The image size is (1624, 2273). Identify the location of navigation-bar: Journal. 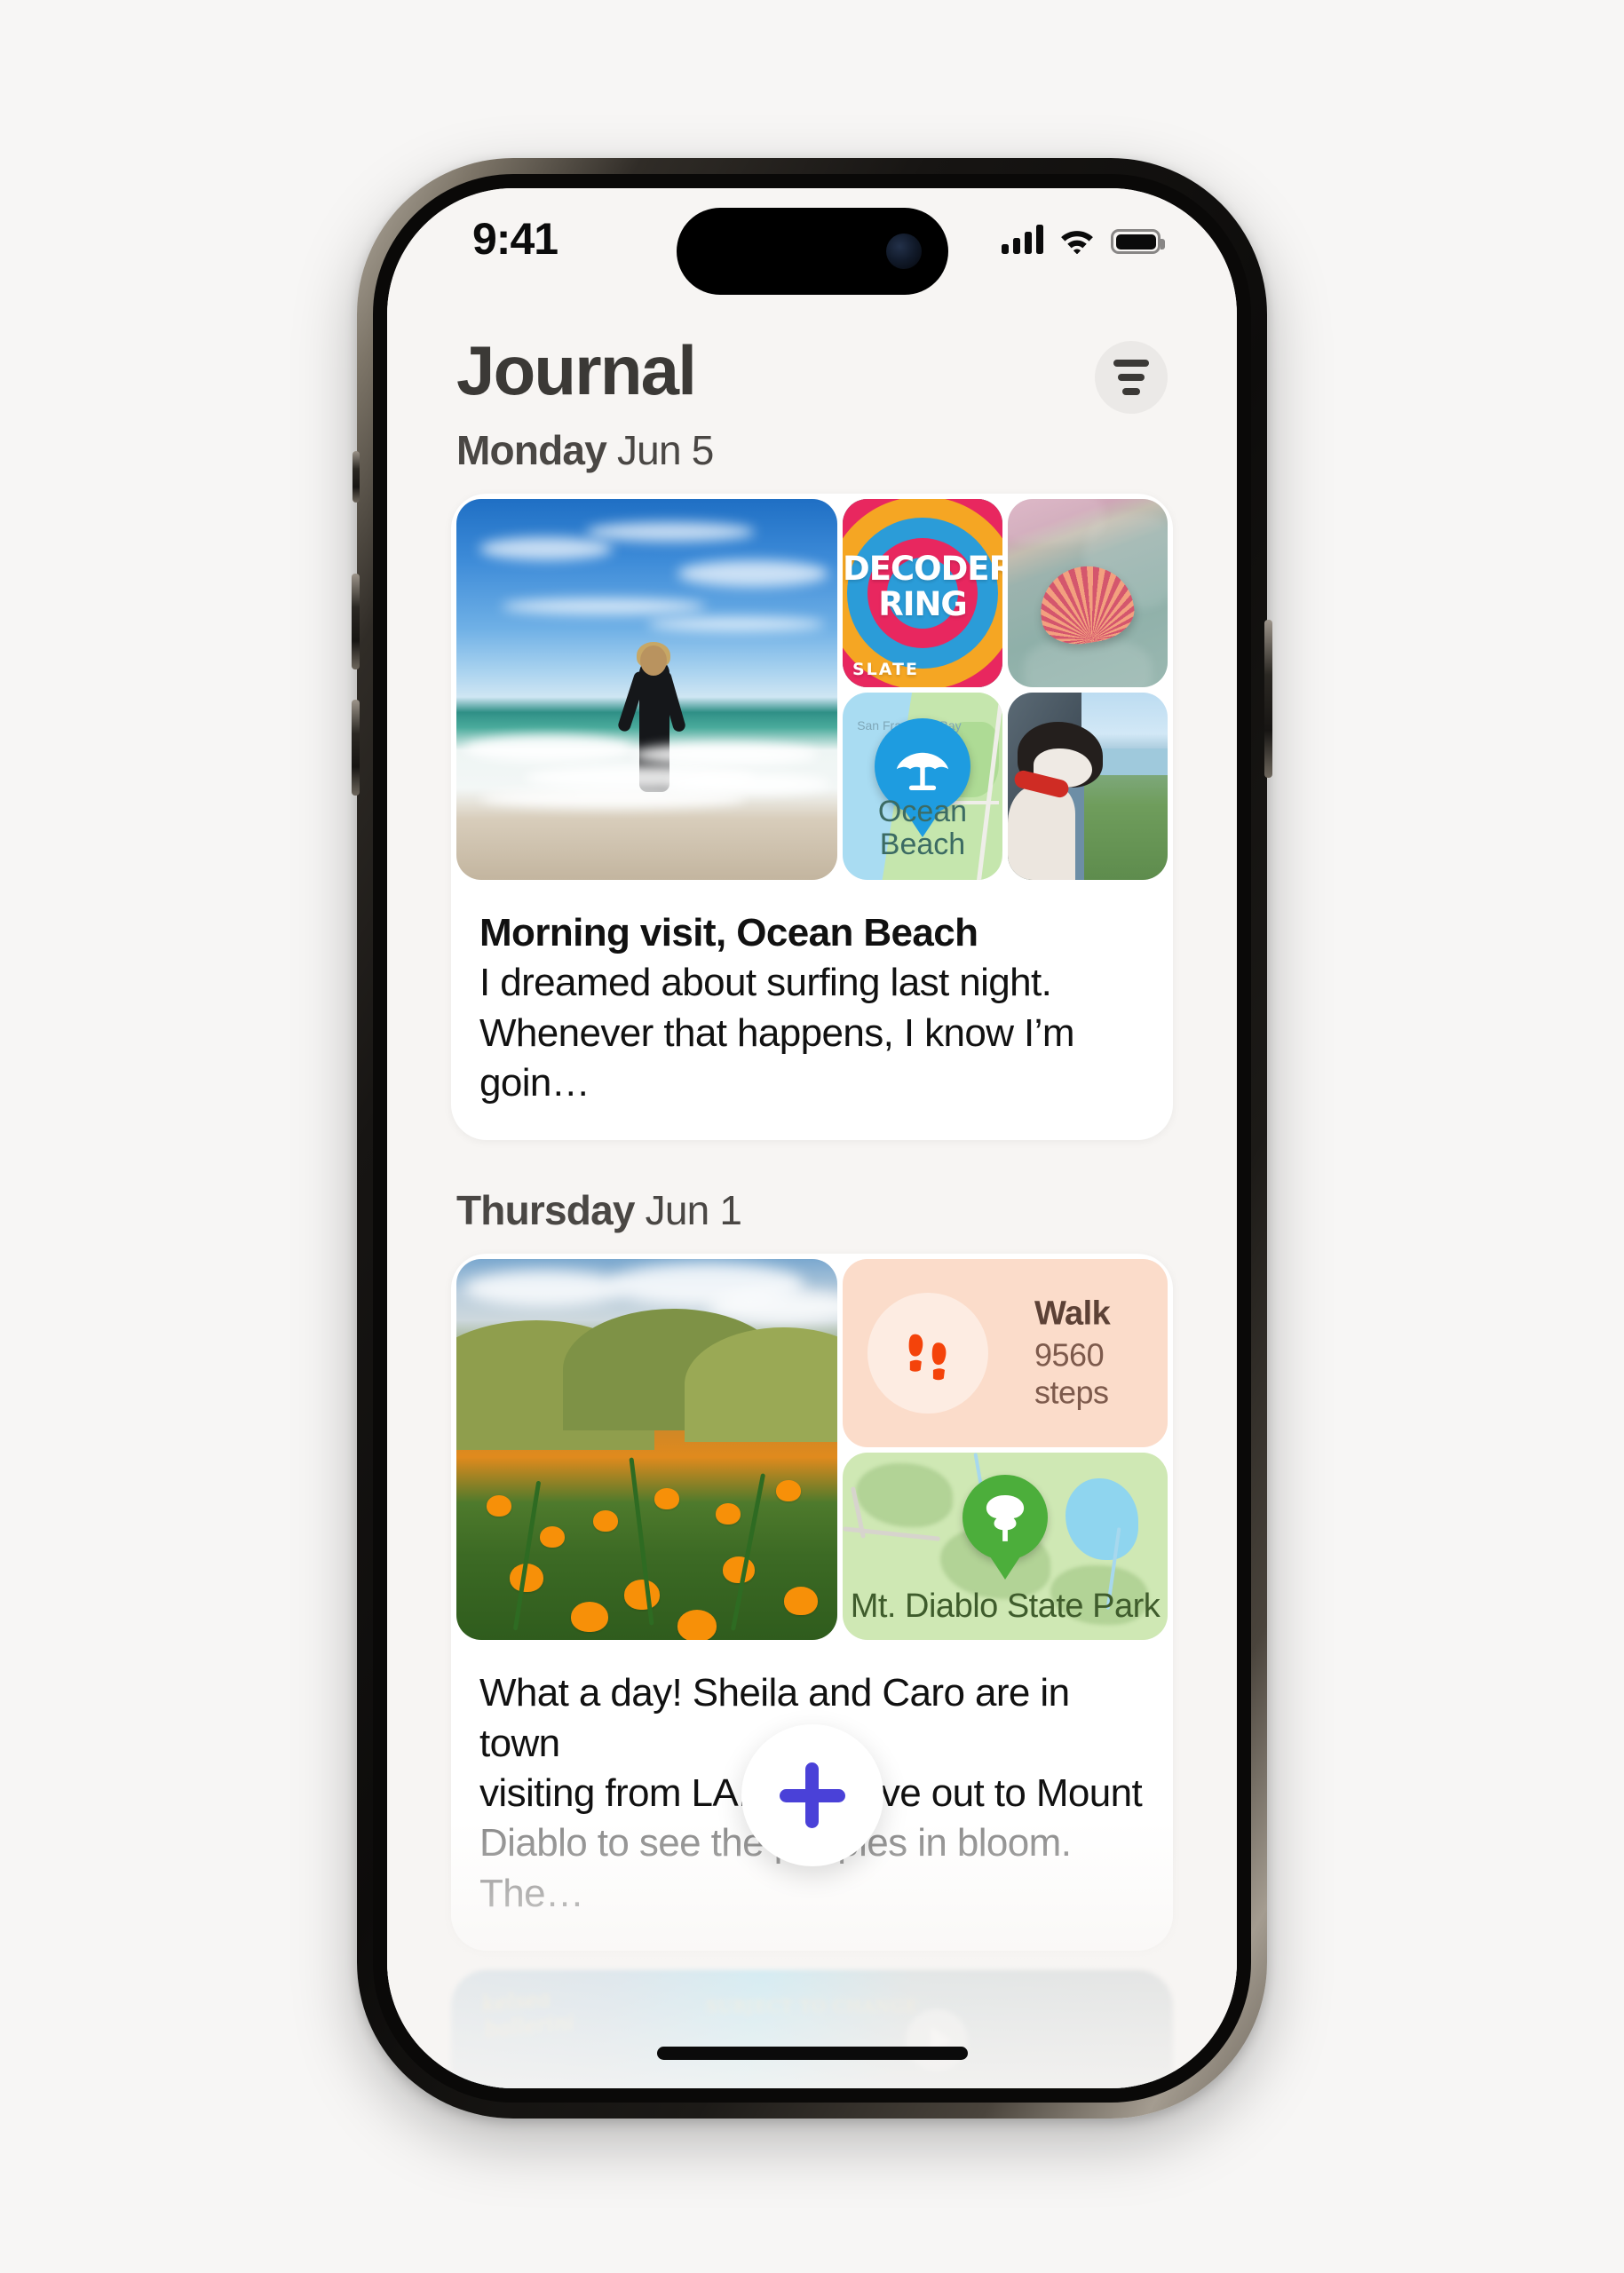
(812, 375).